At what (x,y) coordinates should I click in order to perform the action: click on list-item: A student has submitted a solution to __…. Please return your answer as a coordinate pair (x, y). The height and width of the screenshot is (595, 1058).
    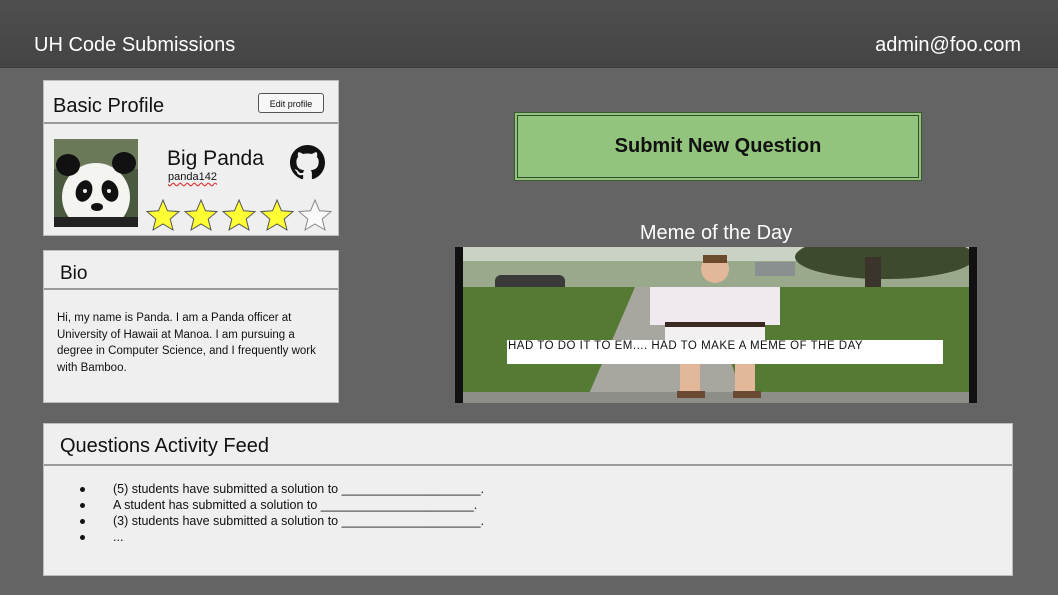
    Looking at the image, I should click on (282, 505).